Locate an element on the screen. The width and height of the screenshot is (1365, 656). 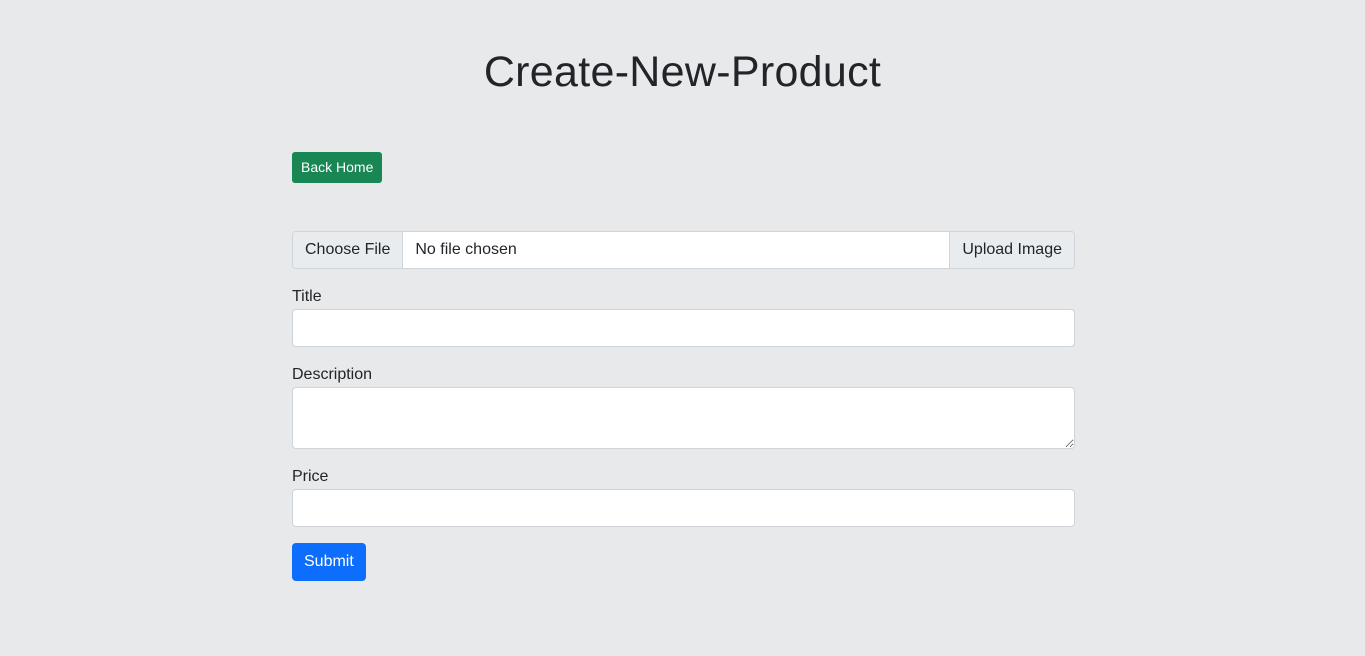
choose-file-button: Choose File is located at coordinates (348, 250).